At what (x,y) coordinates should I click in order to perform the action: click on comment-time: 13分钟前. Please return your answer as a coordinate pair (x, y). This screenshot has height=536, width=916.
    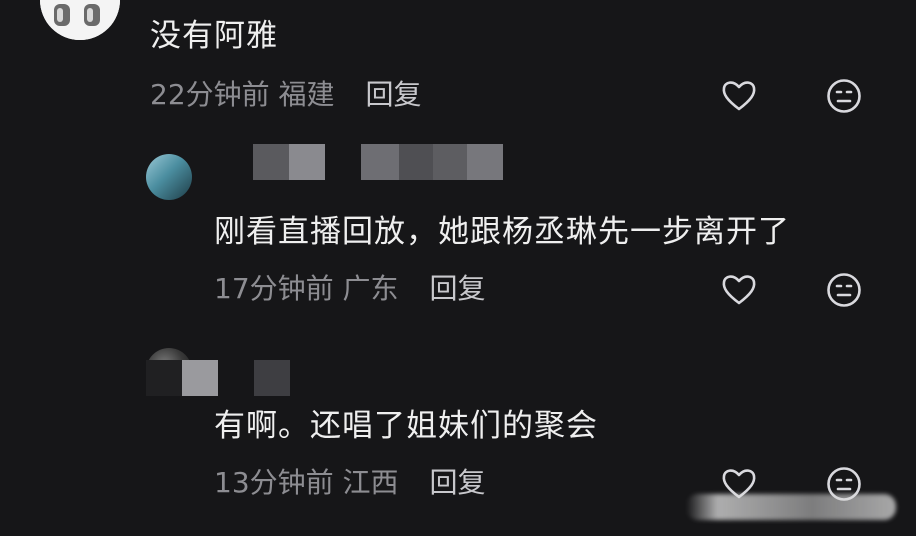
    Looking at the image, I should click on (274, 482).